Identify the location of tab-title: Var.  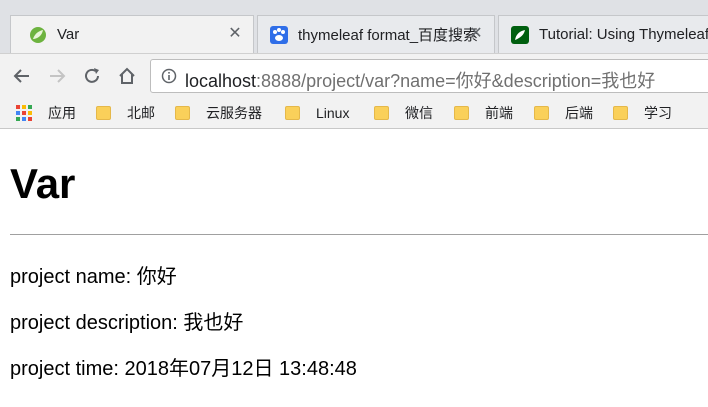
(68, 34).